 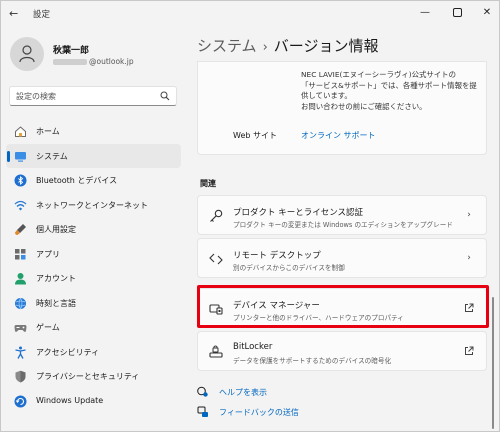 I want to click on key-icon, so click(x=216, y=215).